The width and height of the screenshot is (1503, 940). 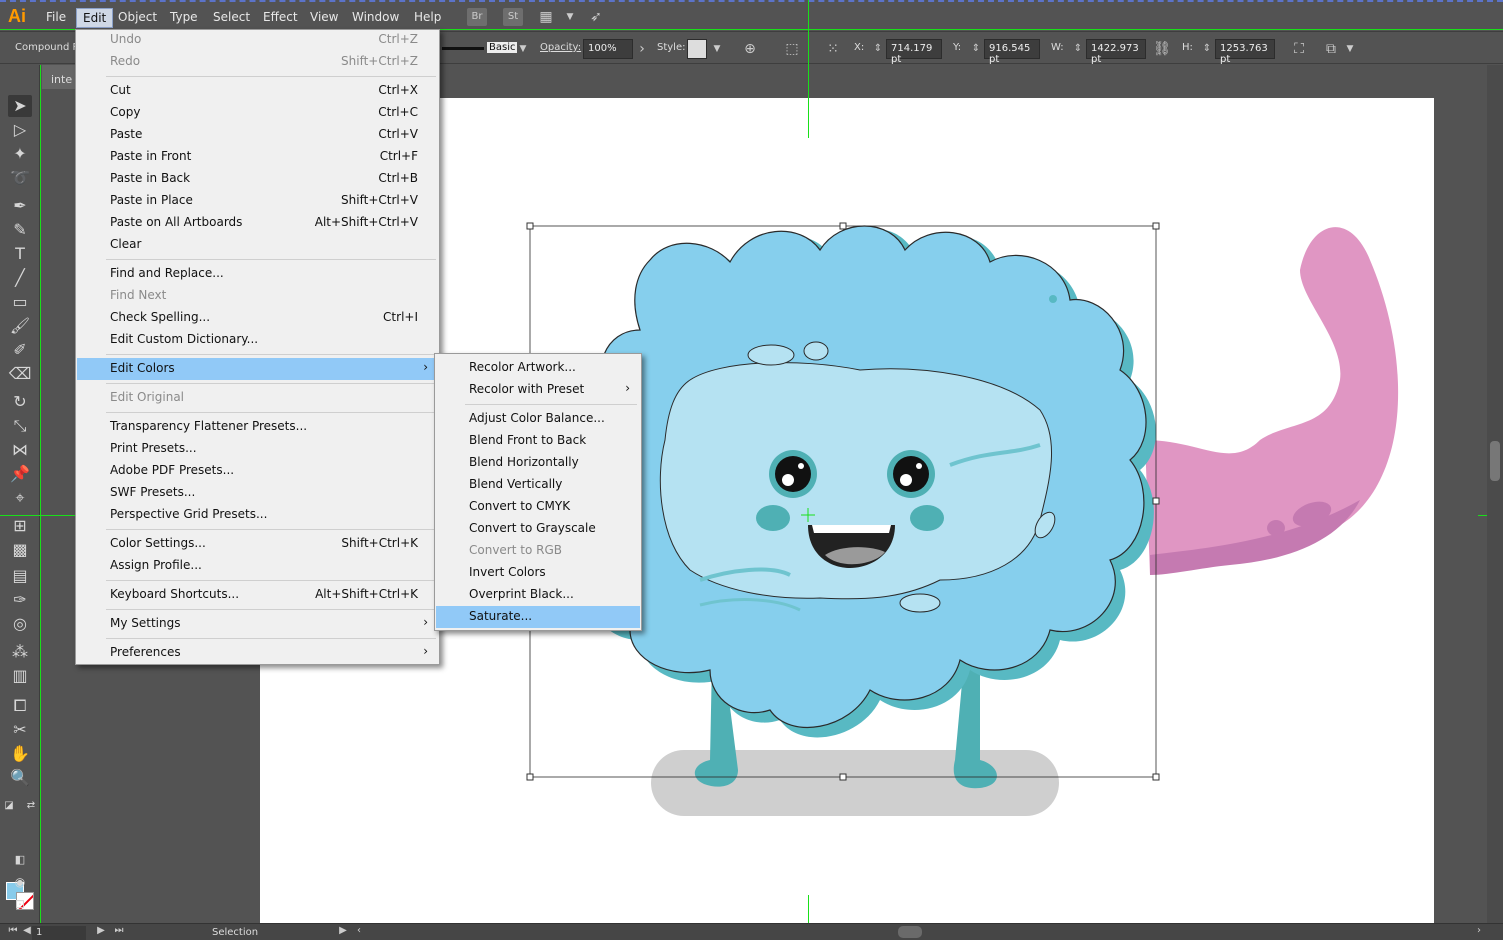 I want to click on submenu-item-blend-vertically: Blend Vertically, so click(x=538, y=485).